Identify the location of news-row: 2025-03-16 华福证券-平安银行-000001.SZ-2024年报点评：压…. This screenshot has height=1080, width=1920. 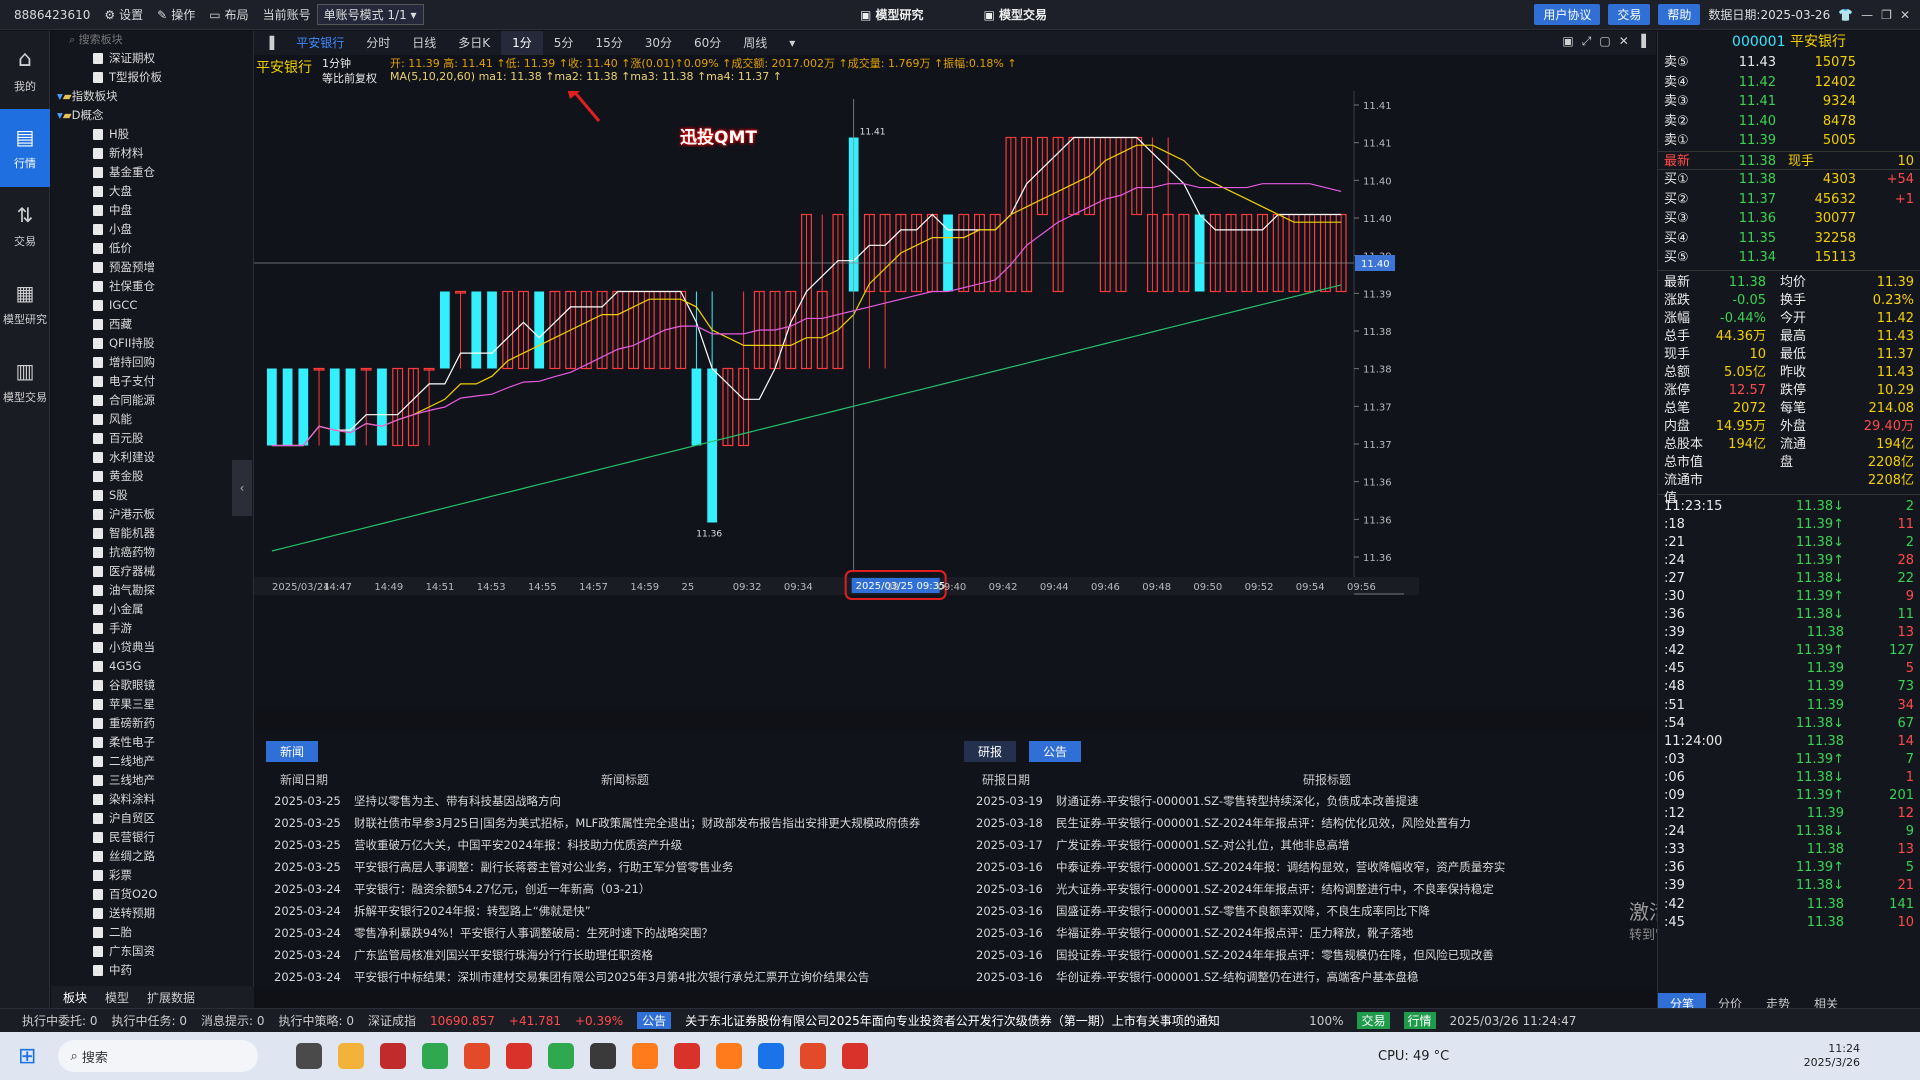
(1306, 933).